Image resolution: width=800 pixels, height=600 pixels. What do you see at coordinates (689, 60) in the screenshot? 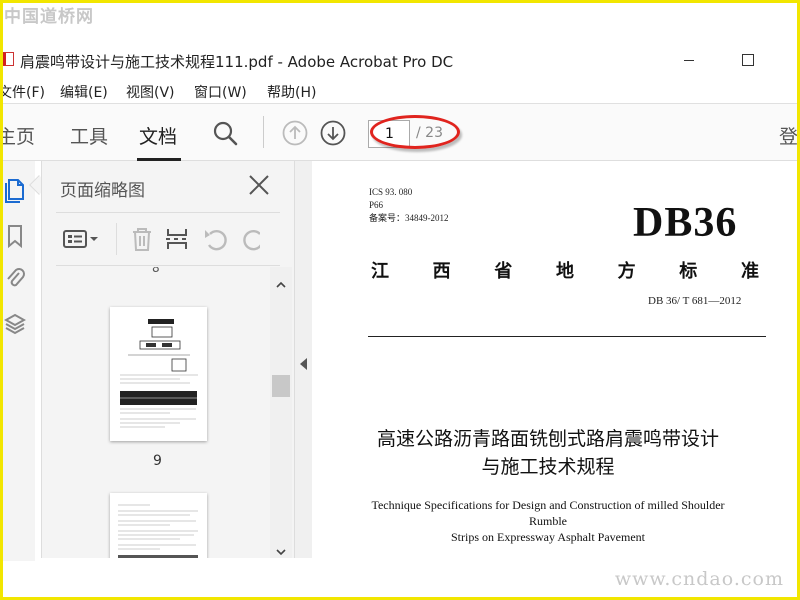
I see `minimize-button` at bounding box center [689, 60].